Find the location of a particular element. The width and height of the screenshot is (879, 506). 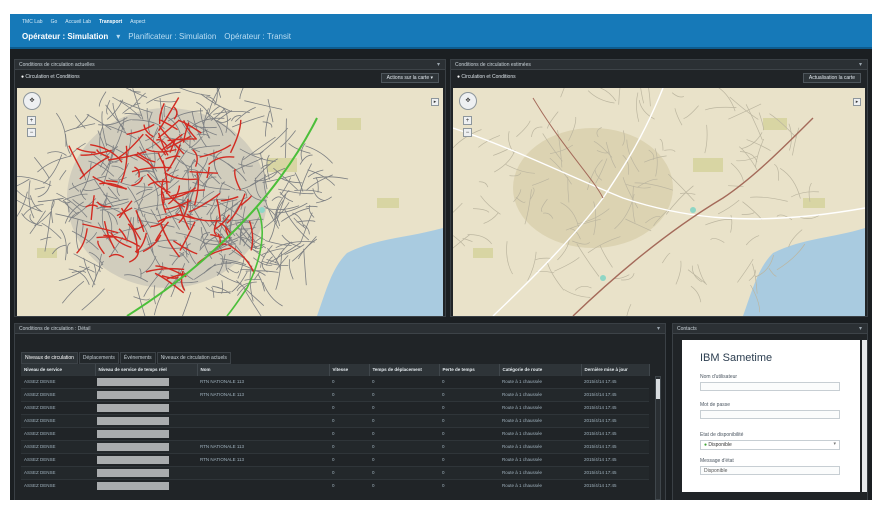

refresh-map-button: Actualisation la carte is located at coordinates (831, 78).